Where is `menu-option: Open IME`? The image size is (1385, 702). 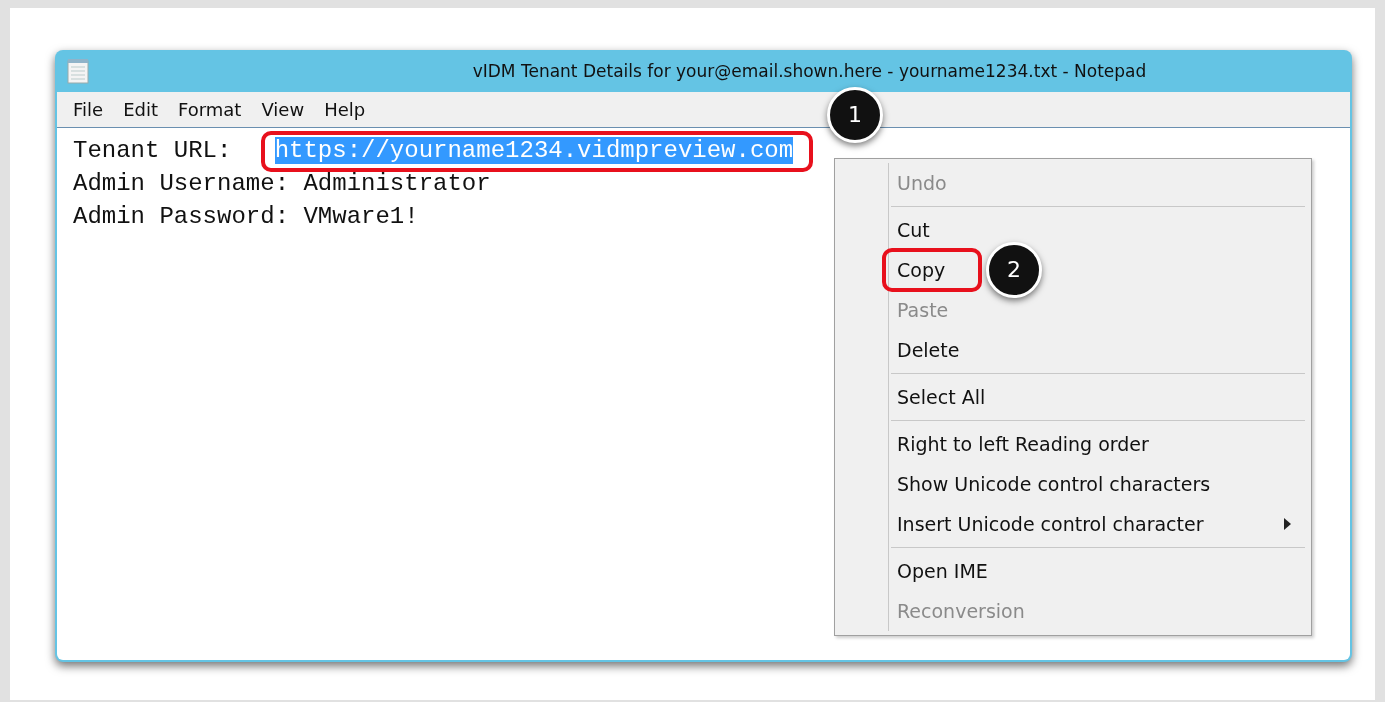 menu-option: Open IME is located at coordinates (911, 571).